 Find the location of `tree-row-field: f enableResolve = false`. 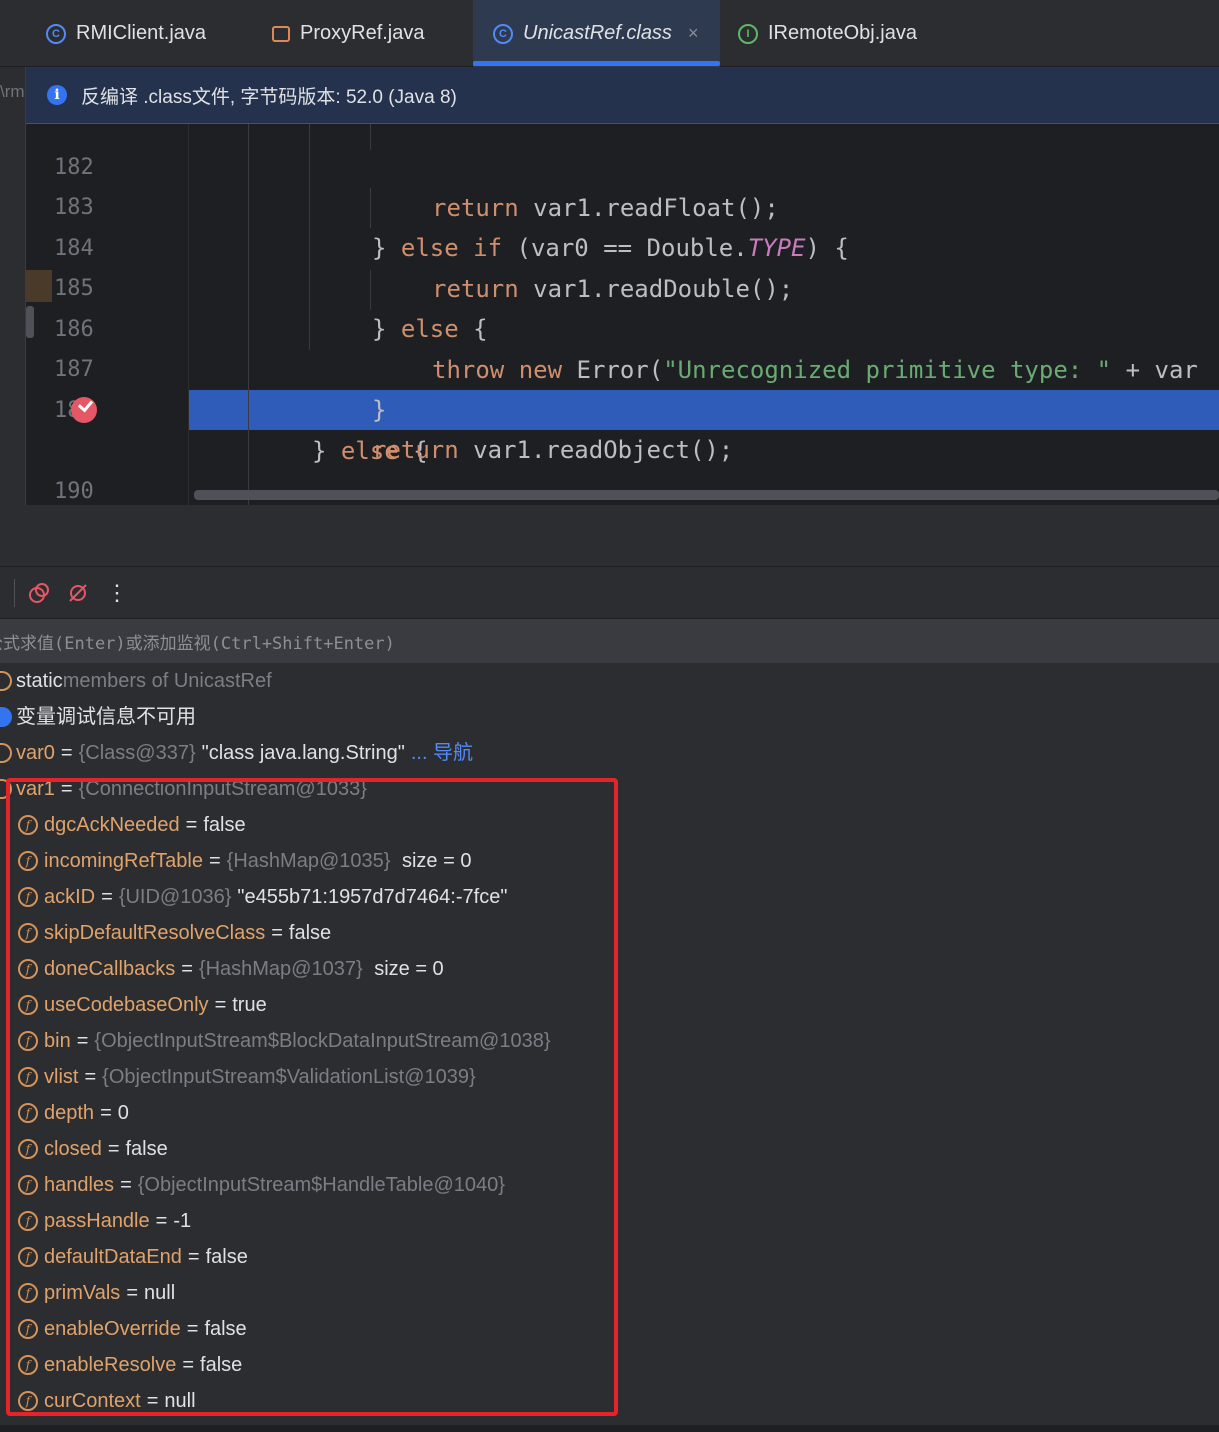

tree-row-field: f enableResolve = false is located at coordinates (130, 1365).